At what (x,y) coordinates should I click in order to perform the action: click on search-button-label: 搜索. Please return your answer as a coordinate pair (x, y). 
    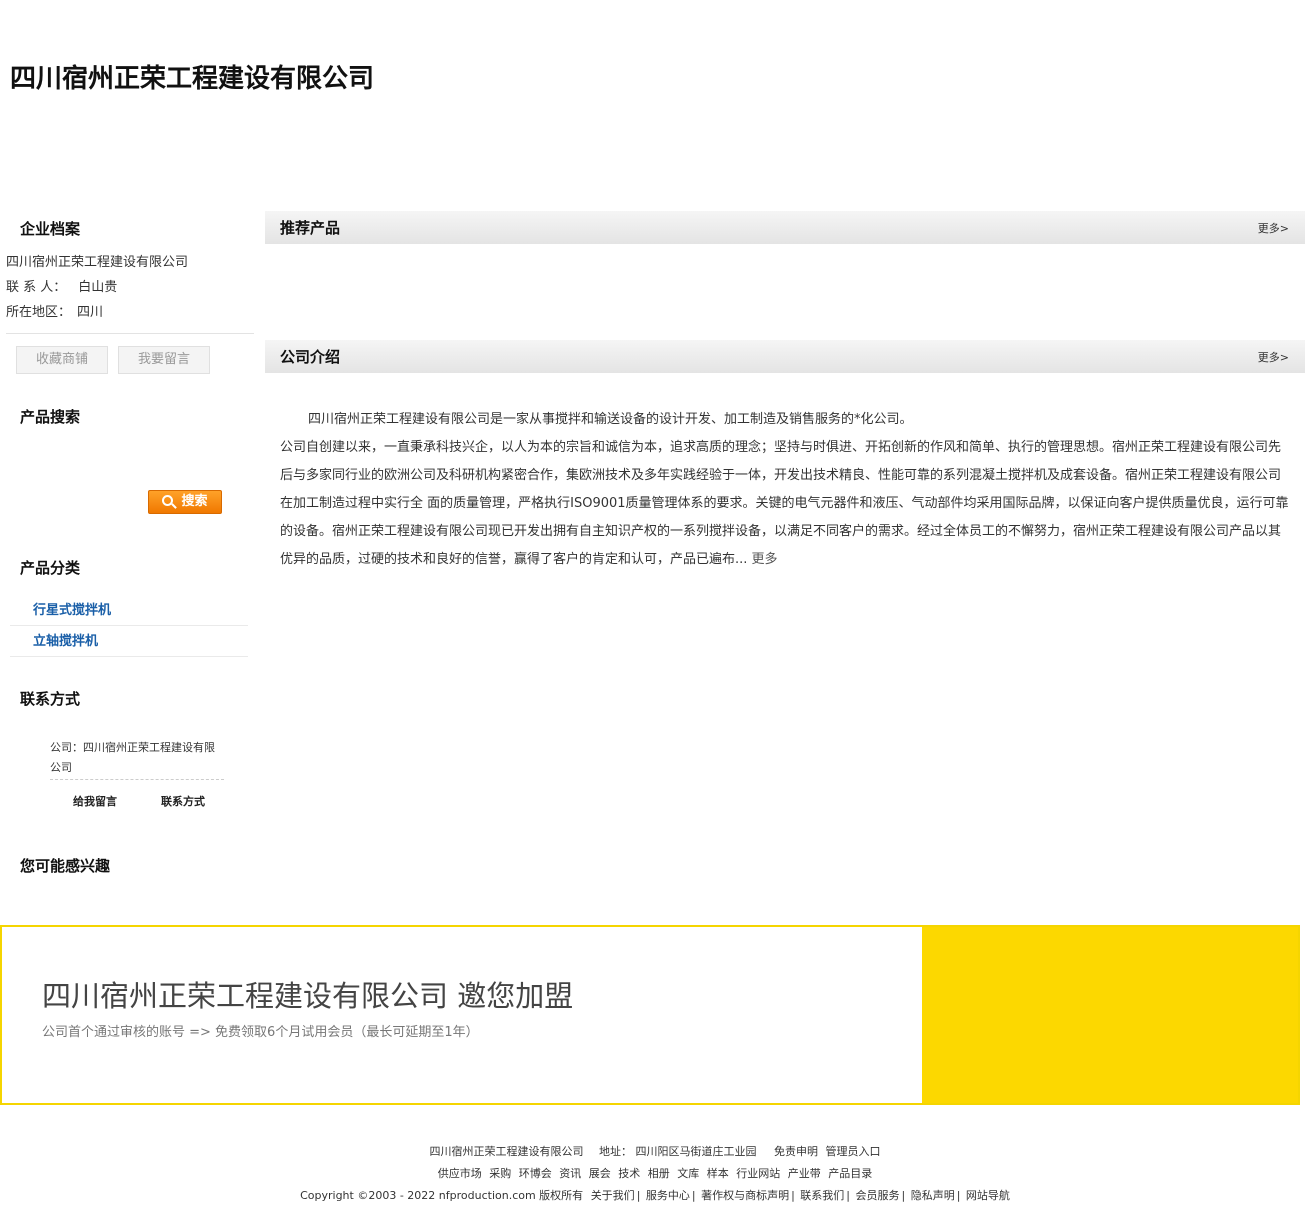
    Looking at the image, I should click on (194, 501).